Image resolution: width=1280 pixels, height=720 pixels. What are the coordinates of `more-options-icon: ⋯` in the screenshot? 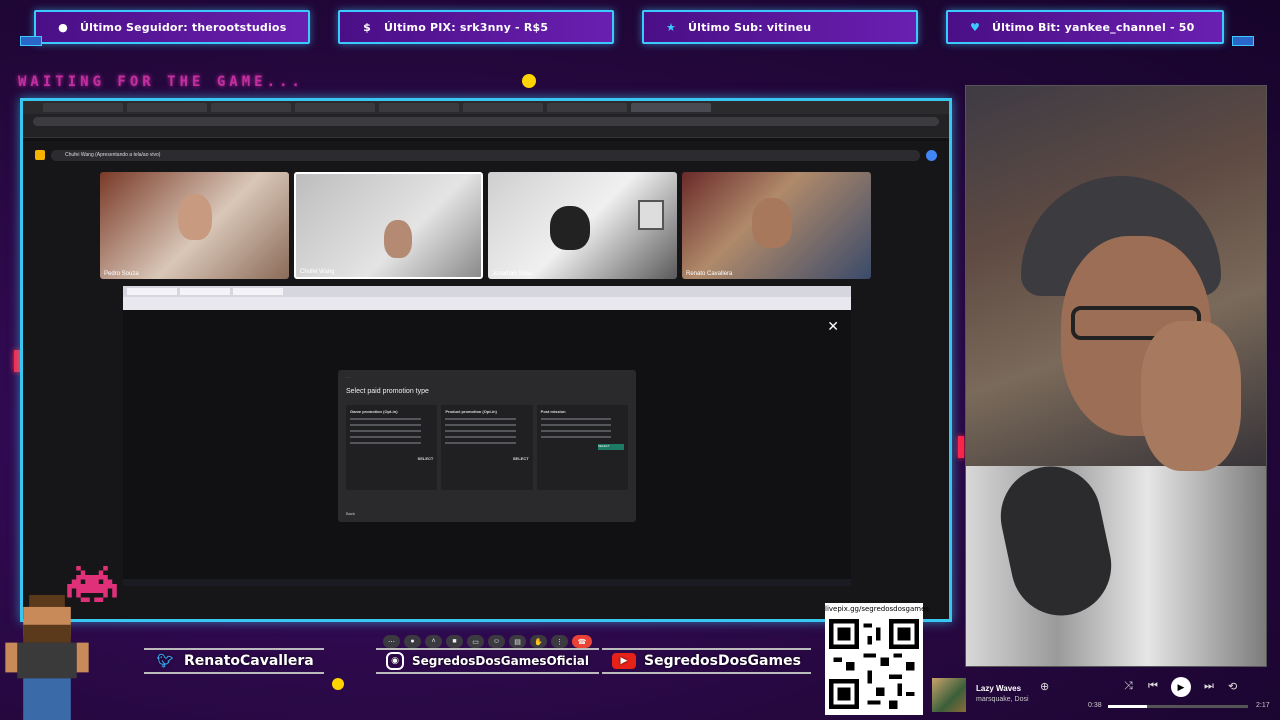 It's located at (391, 641).